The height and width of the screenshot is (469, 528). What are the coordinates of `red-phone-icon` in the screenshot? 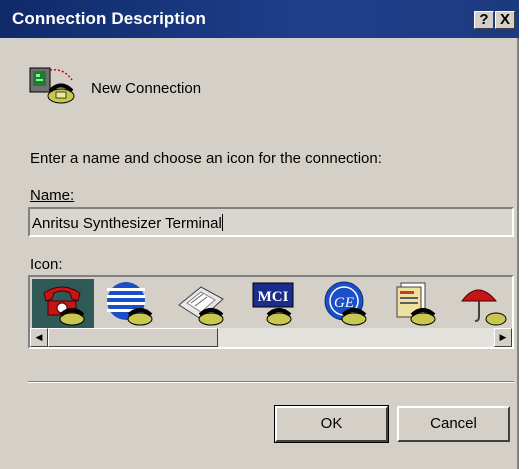 It's located at (64, 306).